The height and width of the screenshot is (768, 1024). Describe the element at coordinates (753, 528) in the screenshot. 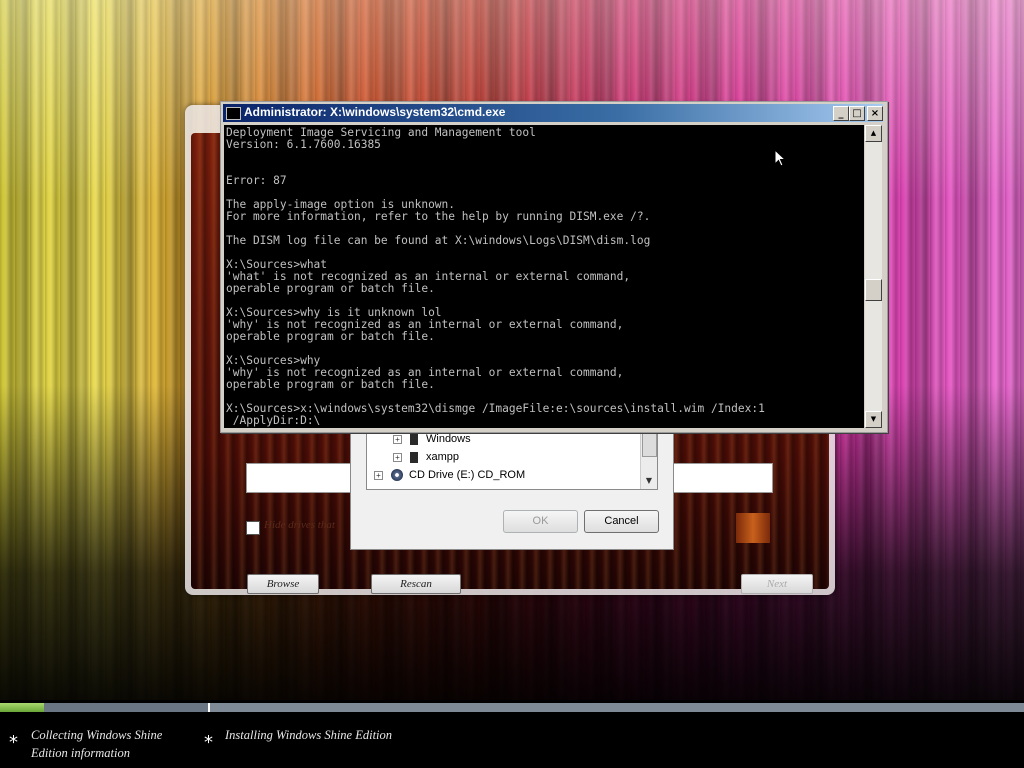

I see `decorative-panel` at that location.